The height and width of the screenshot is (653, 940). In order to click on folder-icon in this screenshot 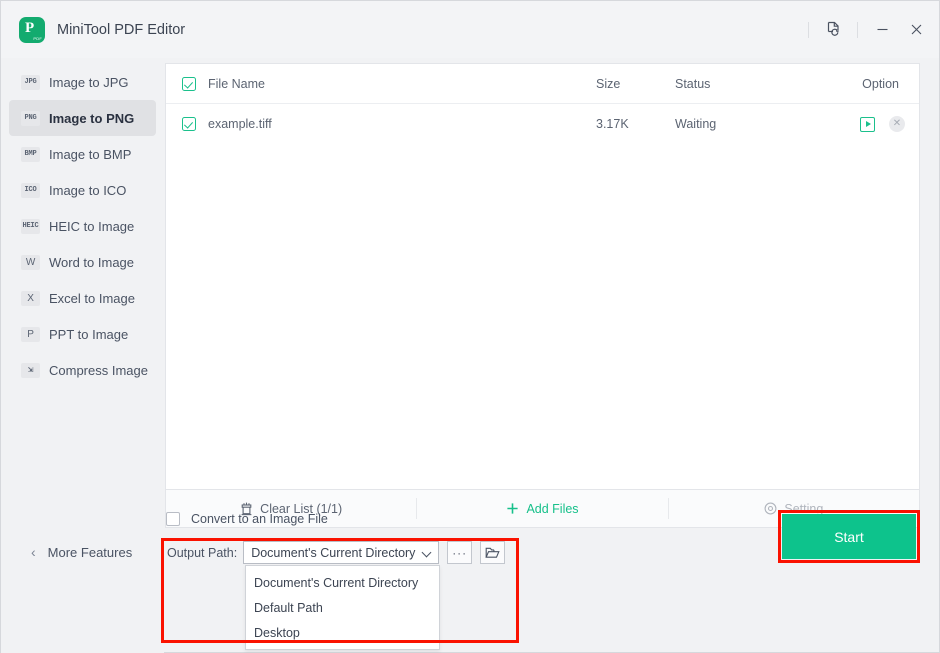, I will do `click(492, 552)`.